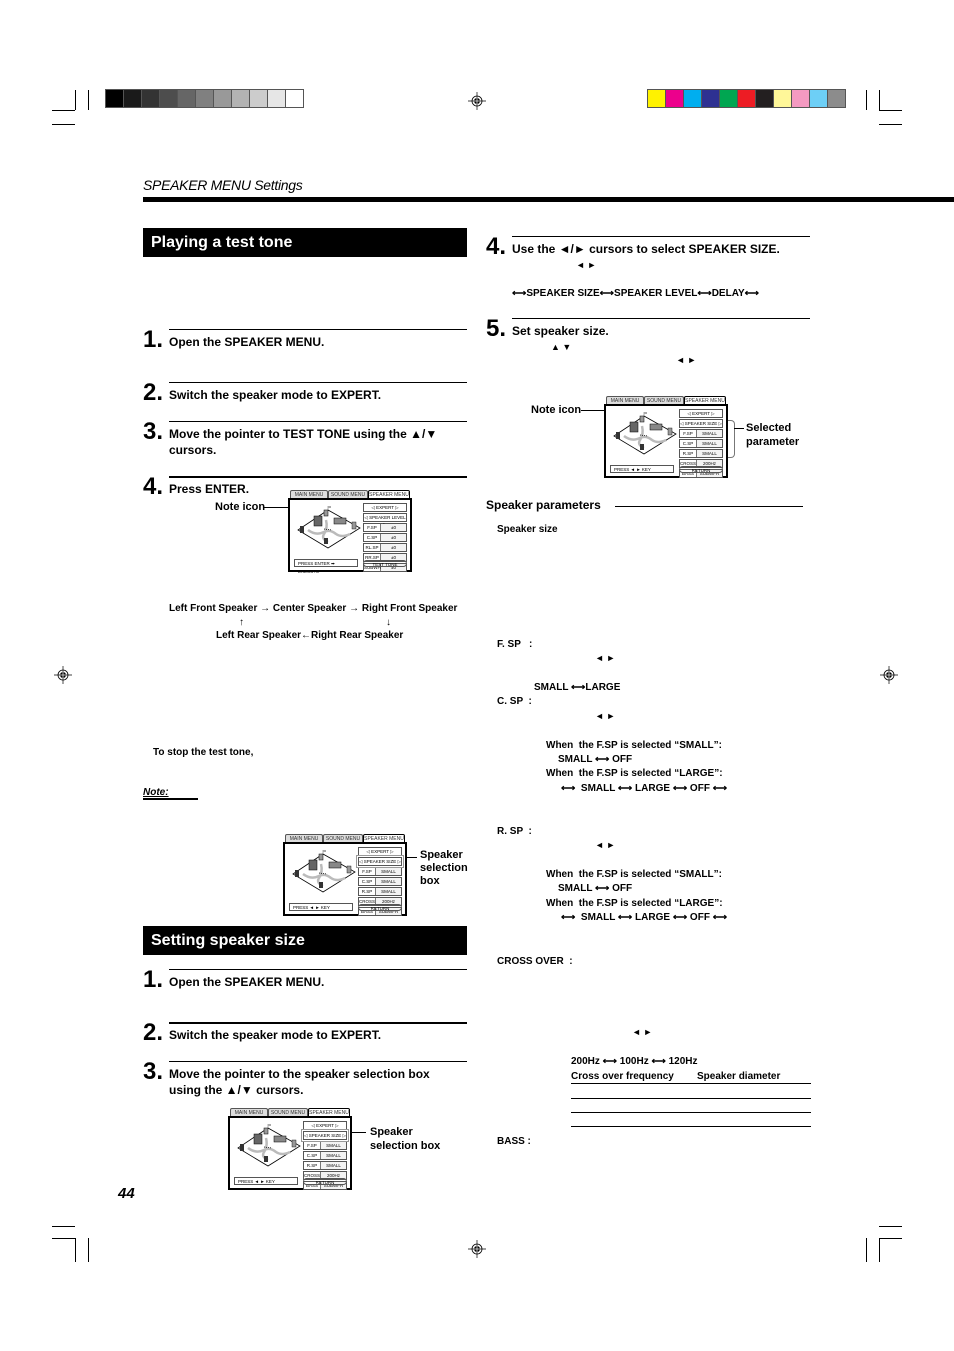 The height and width of the screenshot is (1351, 954). What do you see at coordinates (535, 961) in the screenshot?
I see `crossover-label: CROSS OVER :` at bounding box center [535, 961].